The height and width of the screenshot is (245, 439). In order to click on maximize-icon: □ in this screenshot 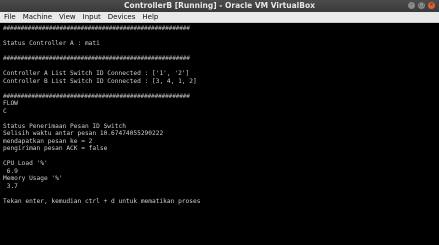, I will do `click(421, 5)`.